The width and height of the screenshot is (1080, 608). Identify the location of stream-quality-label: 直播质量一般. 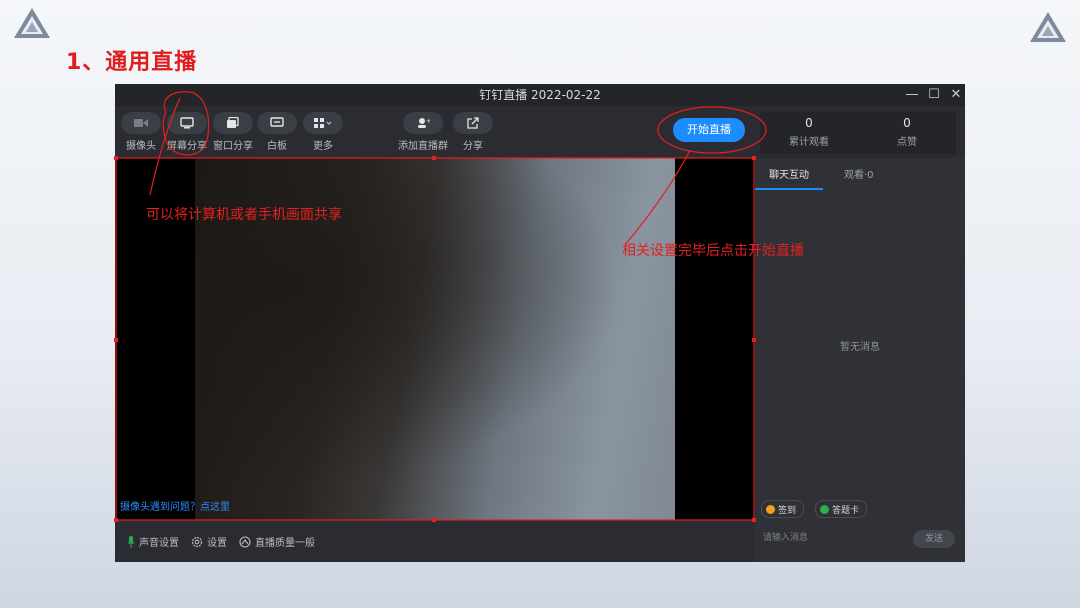
(285, 543).